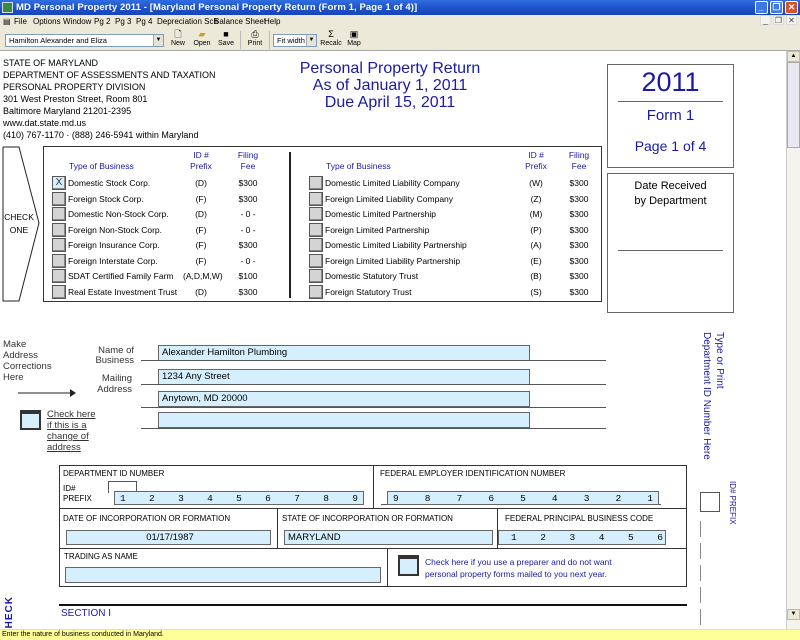  Describe the element at coordinates (202, 38) in the screenshot. I see `open-button: ▰ Open` at that location.